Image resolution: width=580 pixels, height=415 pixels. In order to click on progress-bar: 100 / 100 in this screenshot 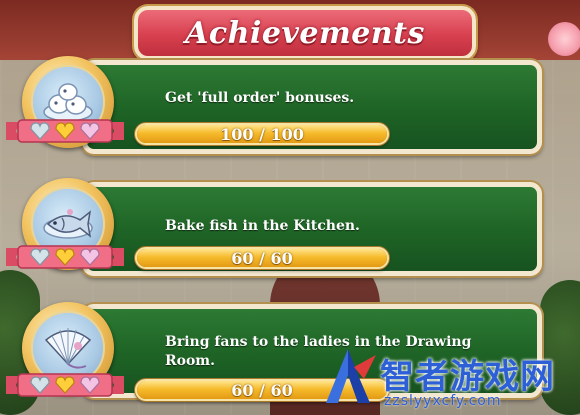, I will do `click(262, 134)`.